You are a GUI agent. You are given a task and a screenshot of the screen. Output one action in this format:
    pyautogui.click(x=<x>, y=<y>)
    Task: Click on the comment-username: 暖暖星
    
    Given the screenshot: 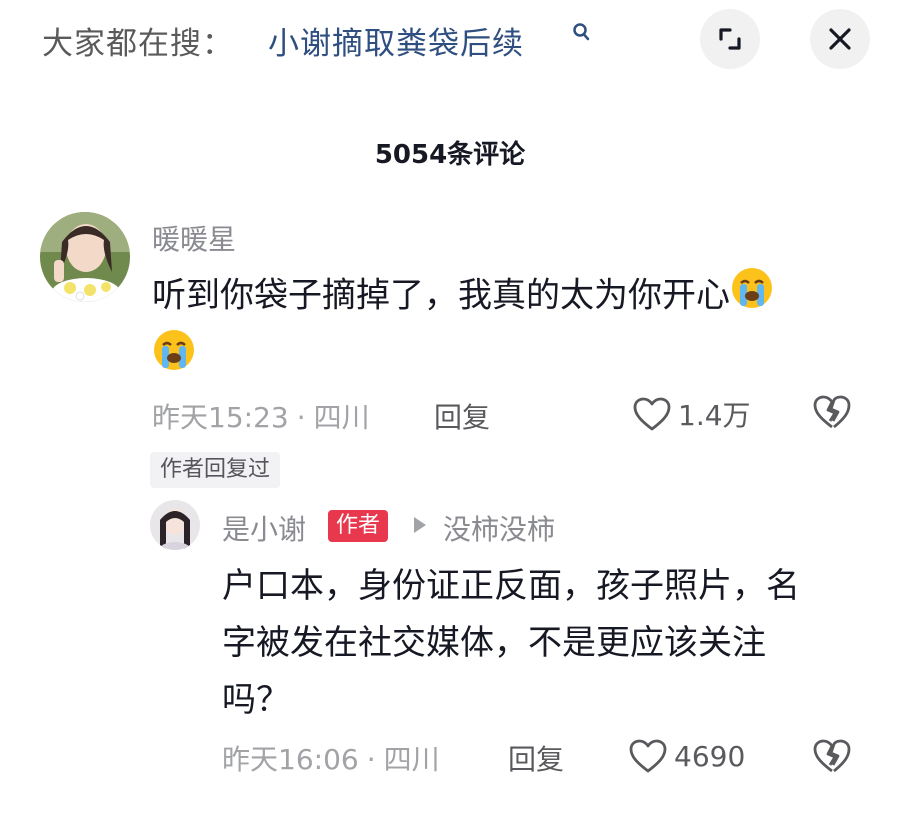 What is the action you would take?
    pyautogui.click(x=194, y=238)
    